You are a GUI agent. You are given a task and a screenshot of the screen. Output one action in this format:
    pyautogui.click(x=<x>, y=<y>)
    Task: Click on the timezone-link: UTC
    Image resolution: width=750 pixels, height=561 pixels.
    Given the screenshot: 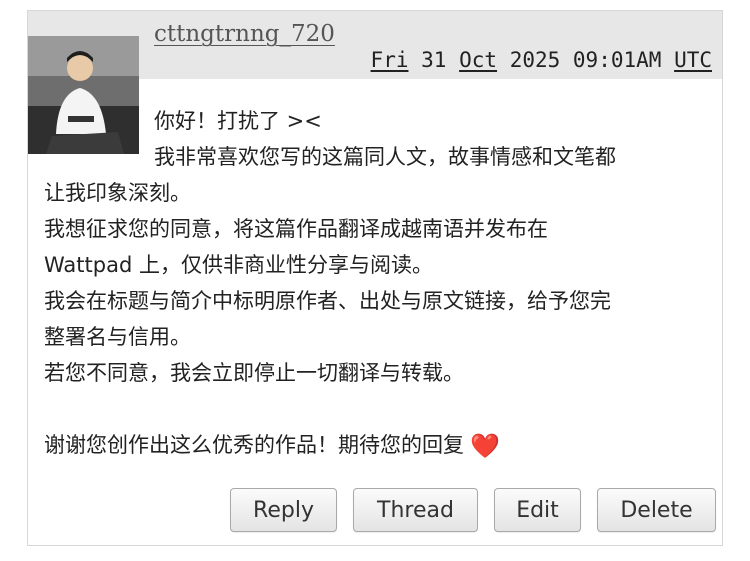 What is the action you would take?
    pyautogui.click(x=693, y=60)
    